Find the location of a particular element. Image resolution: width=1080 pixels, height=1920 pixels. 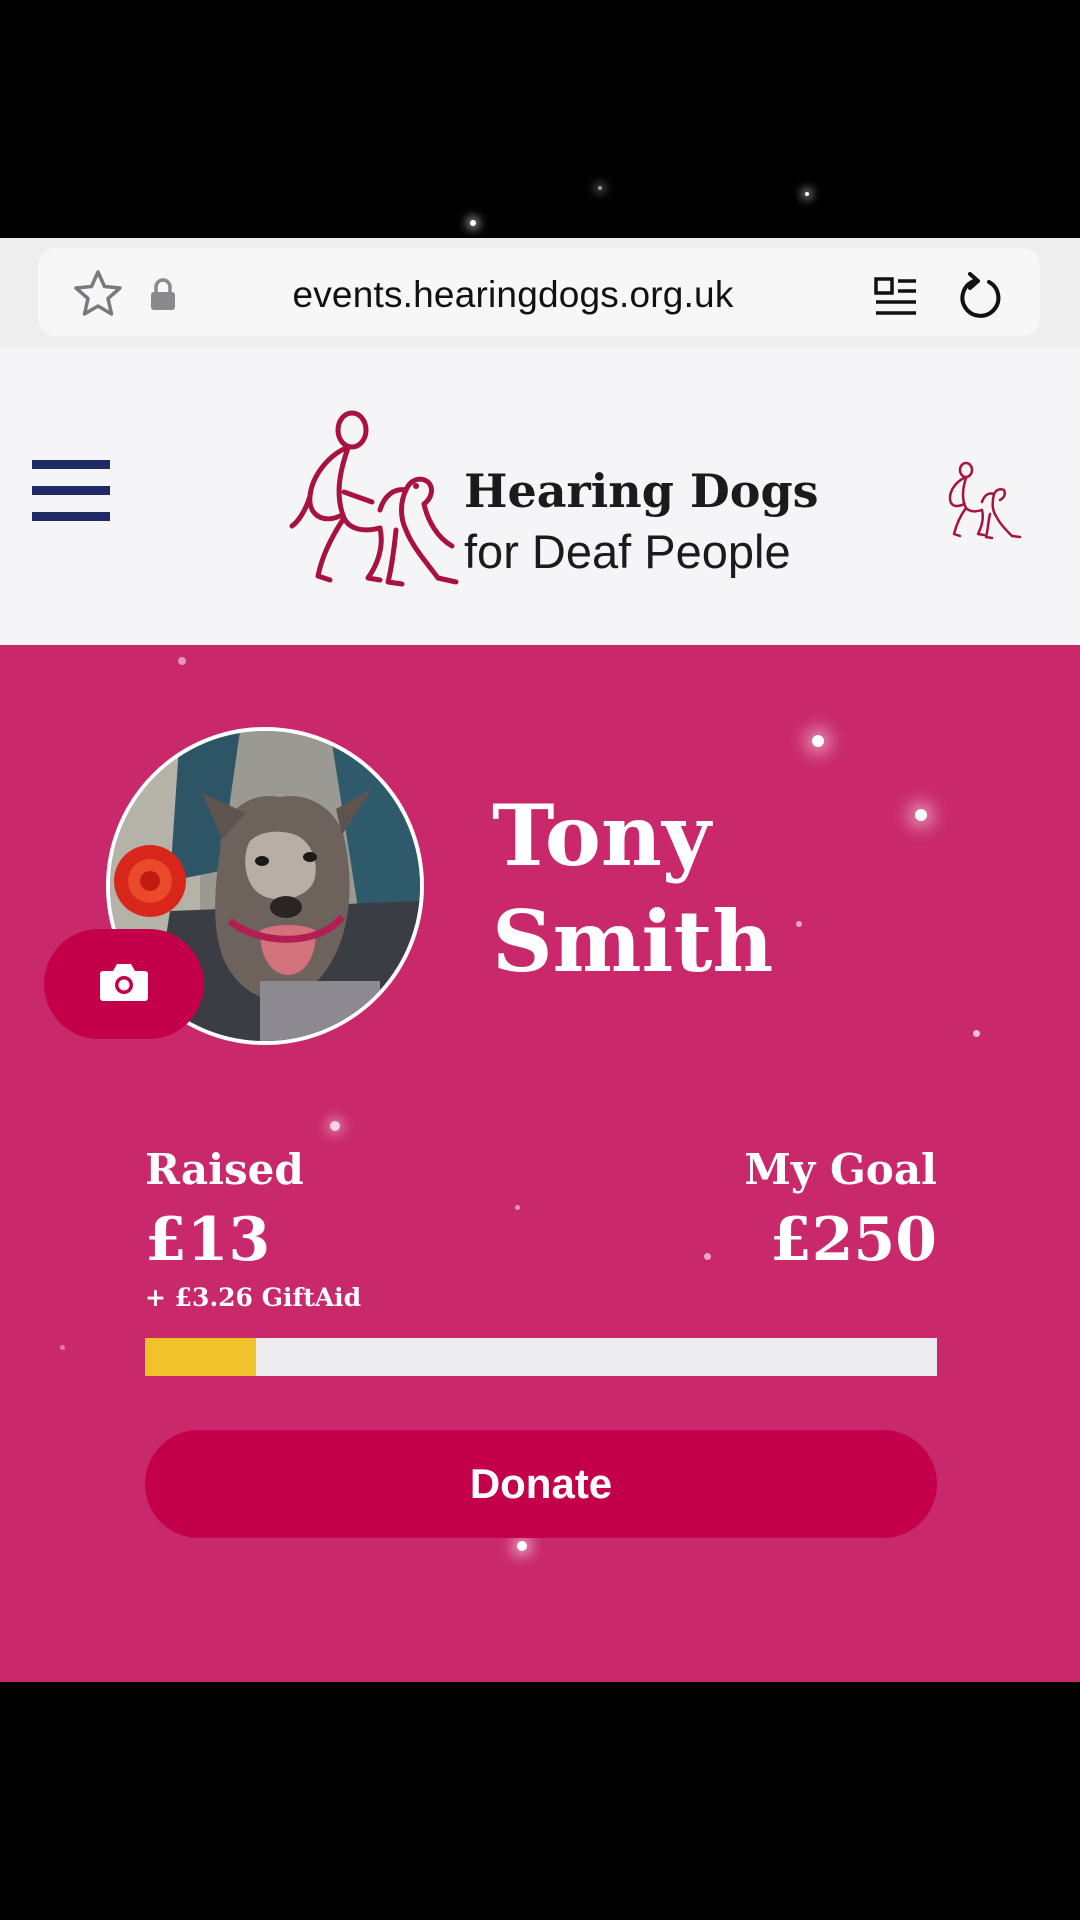

change-photo-button is located at coordinates (124, 984).